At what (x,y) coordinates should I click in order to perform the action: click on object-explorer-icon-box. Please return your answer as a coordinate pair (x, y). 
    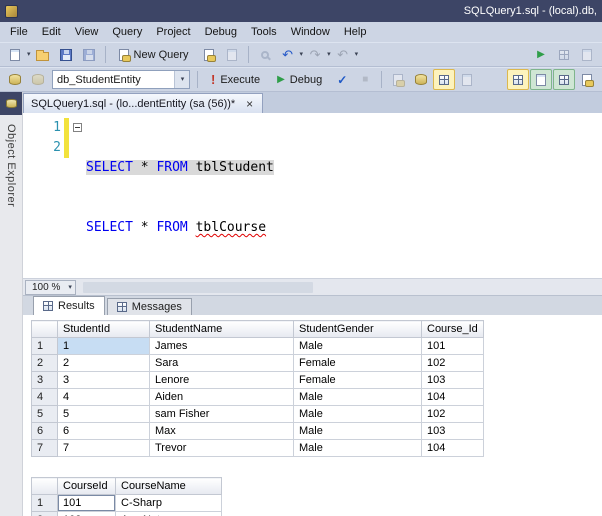
    Looking at the image, I should click on (11, 103).